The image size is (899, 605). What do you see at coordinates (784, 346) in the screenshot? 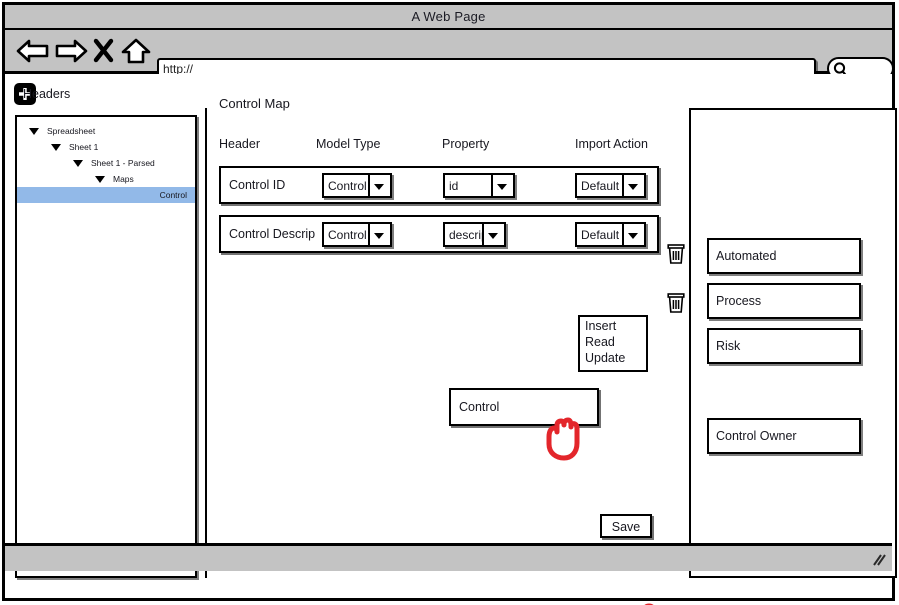
I see `header-chip-risk: Risk` at bounding box center [784, 346].